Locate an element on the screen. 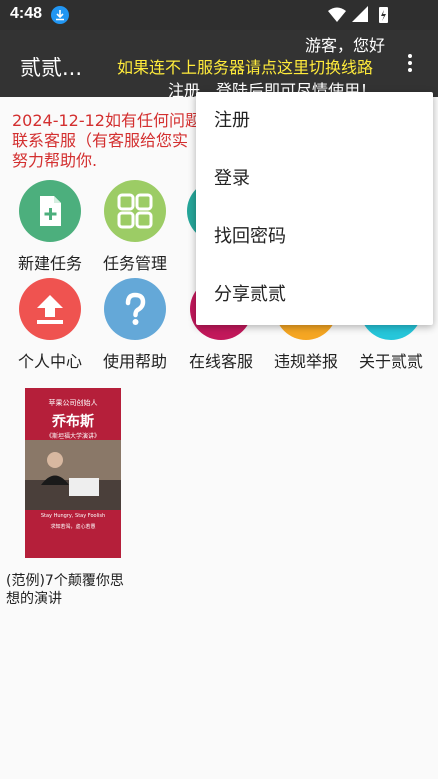 This screenshot has width=438, height=779. online-service-label: 在线客服 is located at coordinates (220, 361).